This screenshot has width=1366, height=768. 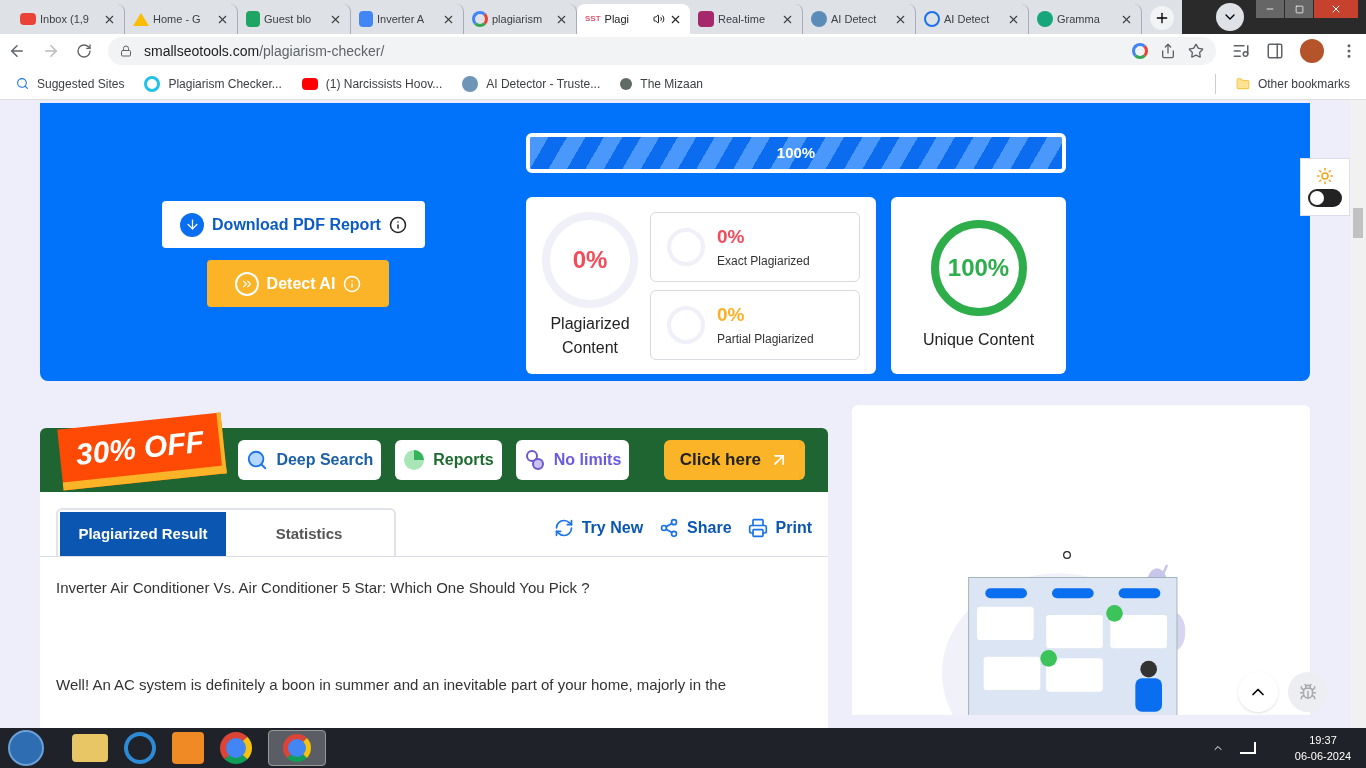 What do you see at coordinates (633, 19) in the screenshot?
I see `browser-tab: SST Plagi` at bounding box center [633, 19].